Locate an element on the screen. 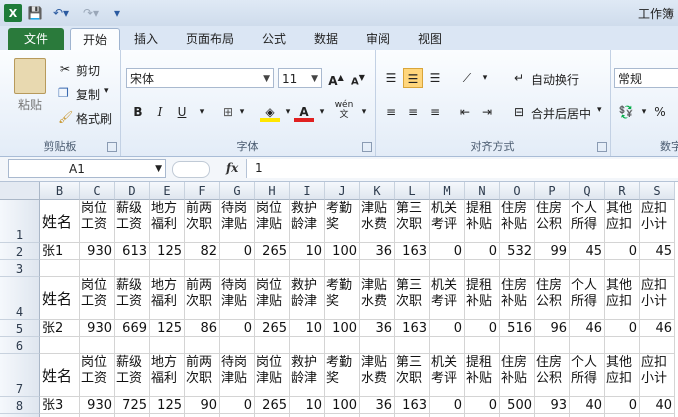 Image resolution: width=678 pixels, height=417 pixels. cell-L3 is located at coordinates (412, 268).